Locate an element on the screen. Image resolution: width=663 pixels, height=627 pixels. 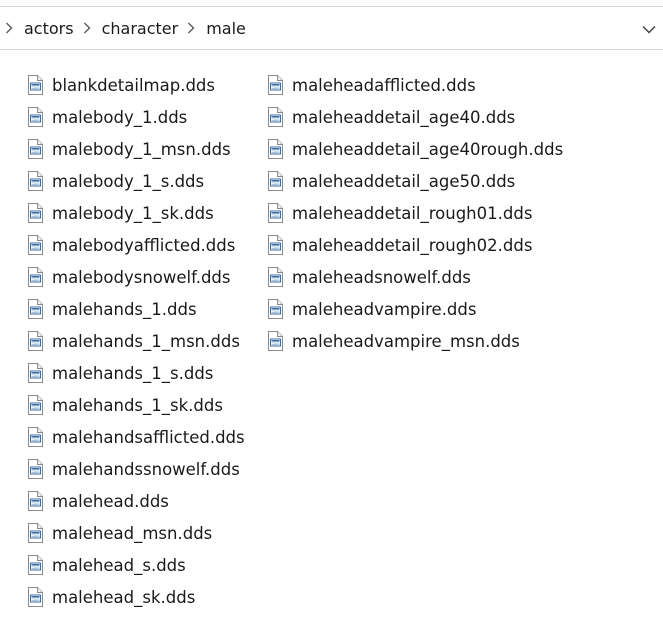
file-name: maleheaddetail_age40.dds is located at coordinates (404, 117).